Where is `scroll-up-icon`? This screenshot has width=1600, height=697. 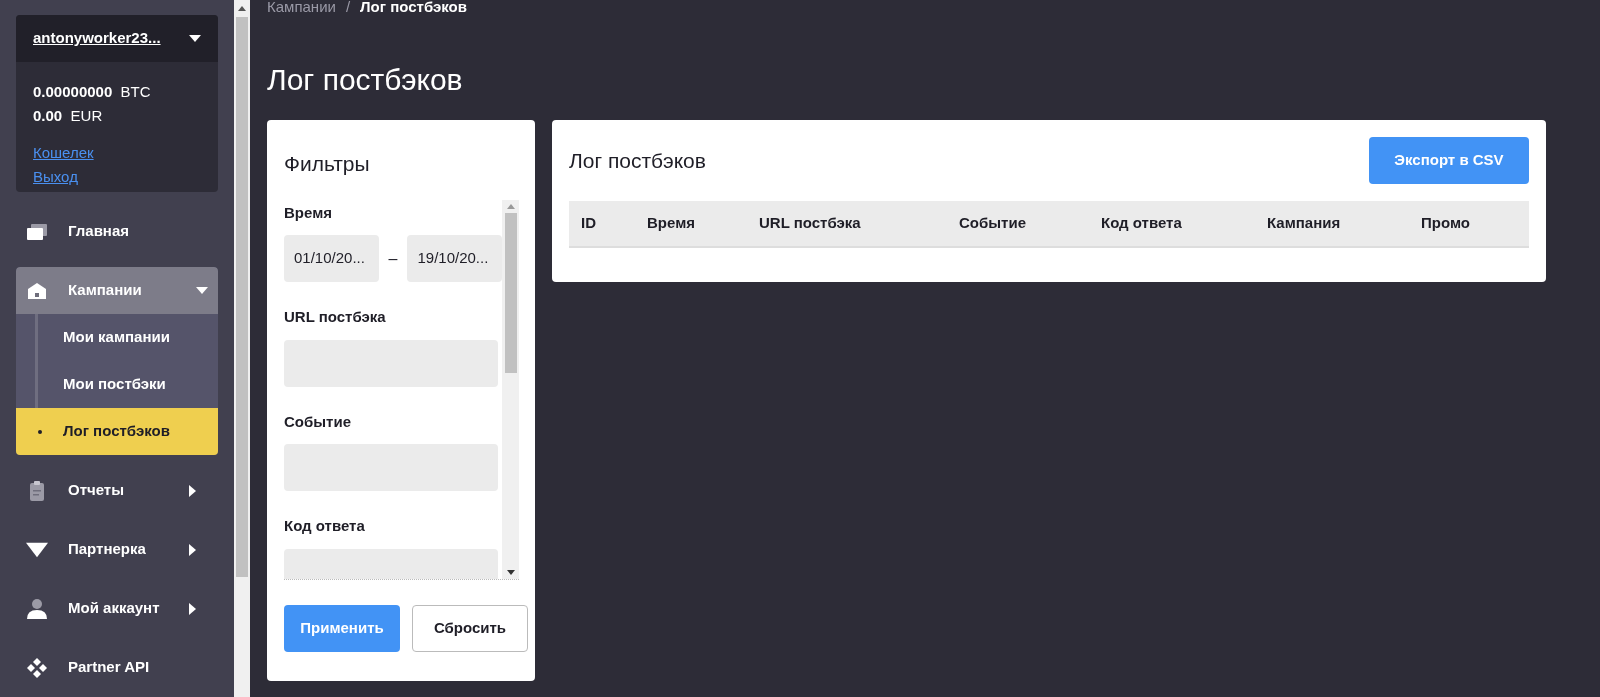 scroll-up-icon is located at coordinates (242, 8).